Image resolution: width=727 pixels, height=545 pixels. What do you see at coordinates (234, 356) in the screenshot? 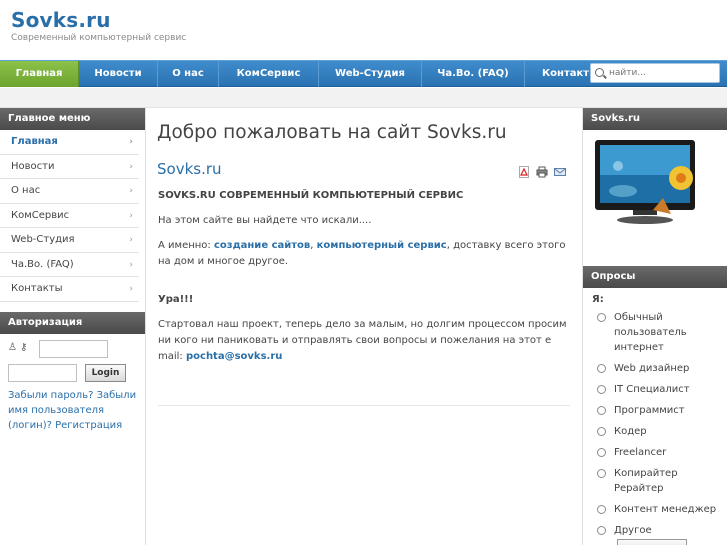
I see `email-link: pochta@sovks.ru` at bounding box center [234, 356].